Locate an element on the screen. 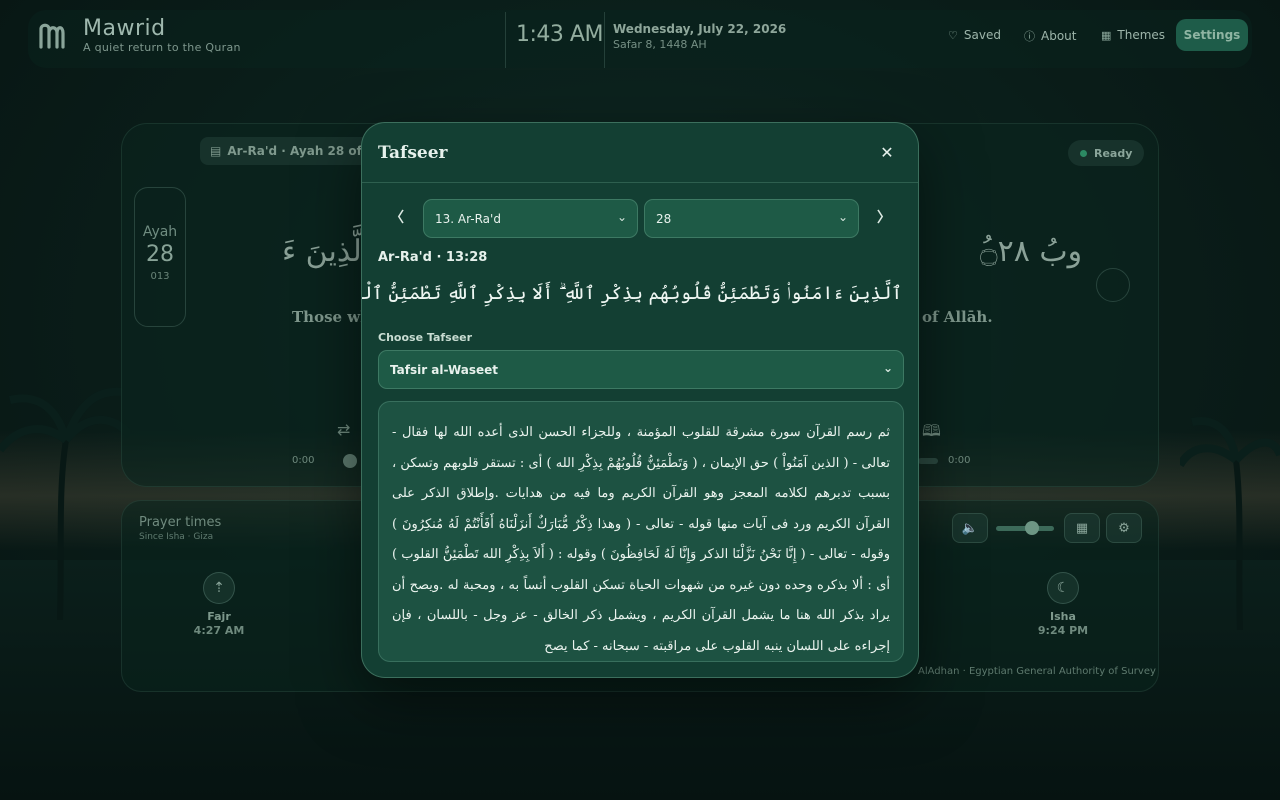 Image resolution: width=1280 pixels, height=800 pixels. palm-tree-right is located at coordinates (1230, 523).